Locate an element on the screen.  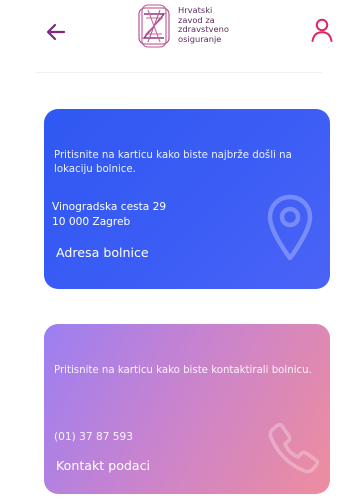
hospital-card-title: Adresa bolnice is located at coordinates (102, 252).